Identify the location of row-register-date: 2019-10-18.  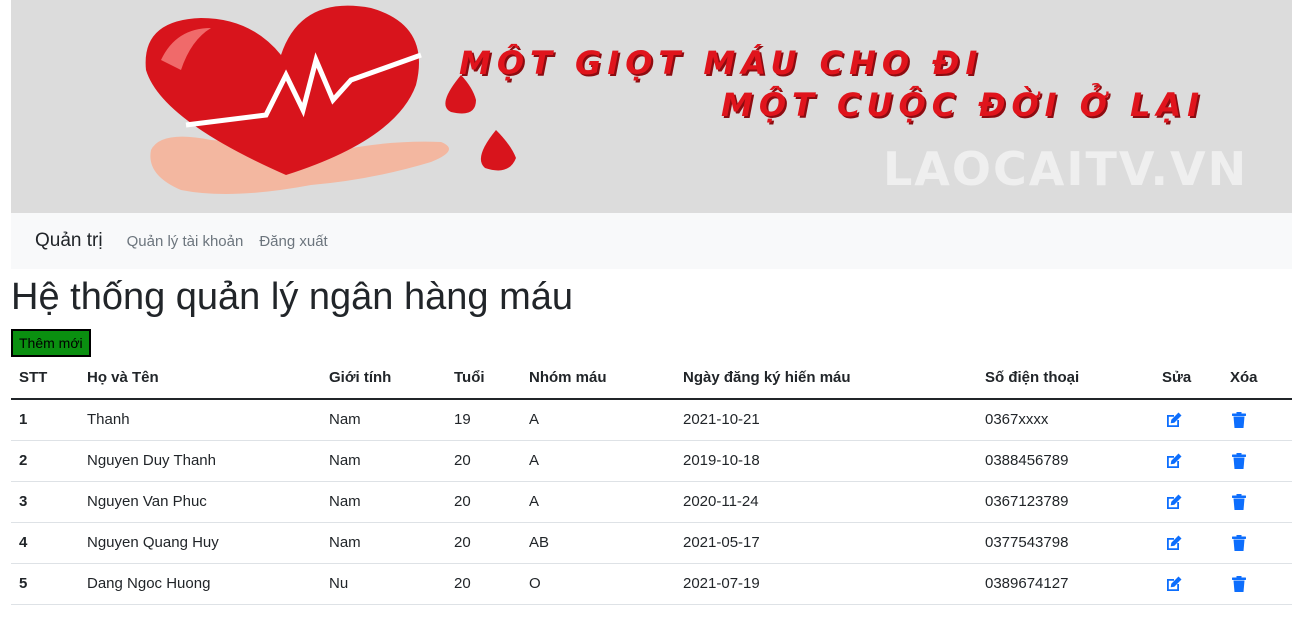
(826, 461).